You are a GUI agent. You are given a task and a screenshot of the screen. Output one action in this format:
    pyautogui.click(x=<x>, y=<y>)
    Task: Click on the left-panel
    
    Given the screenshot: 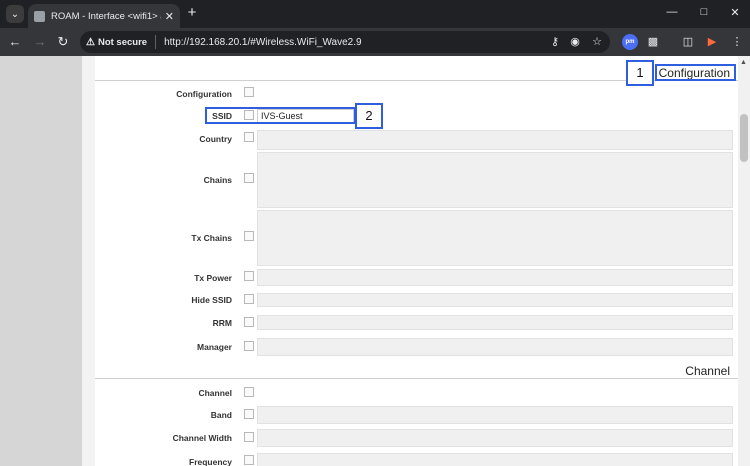 What is the action you would take?
    pyautogui.click(x=41, y=261)
    